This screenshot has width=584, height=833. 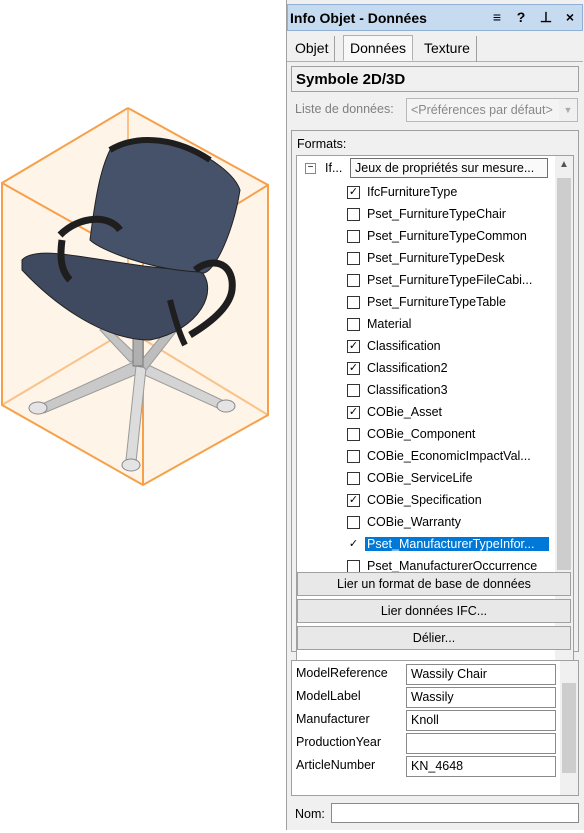 What do you see at coordinates (521, 17) in the screenshot?
I see `help-icon: ?` at bounding box center [521, 17].